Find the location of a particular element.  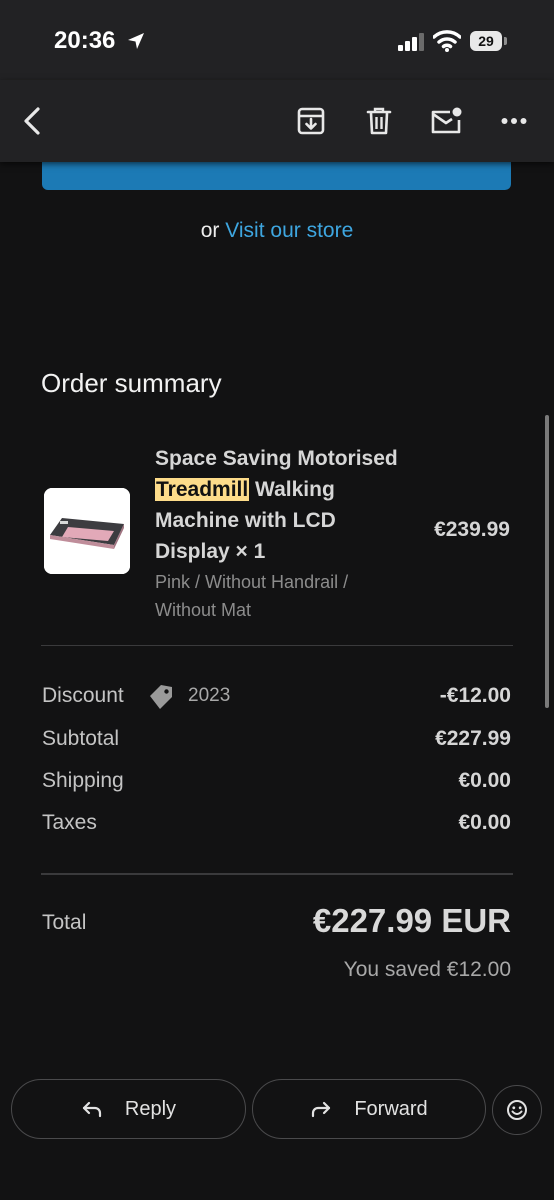

total-label: Total is located at coordinates (64, 922).